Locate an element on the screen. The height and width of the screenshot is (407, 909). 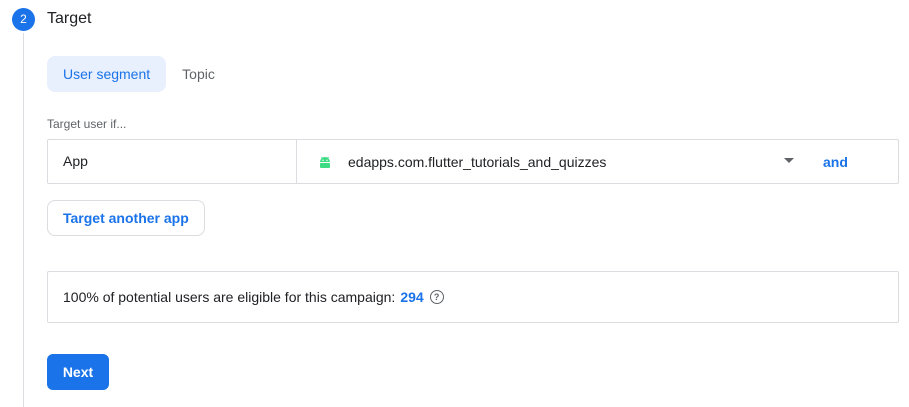
selected-app-value: edapps.com.flutter_tutorials_and_quizzes is located at coordinates (477, 161).